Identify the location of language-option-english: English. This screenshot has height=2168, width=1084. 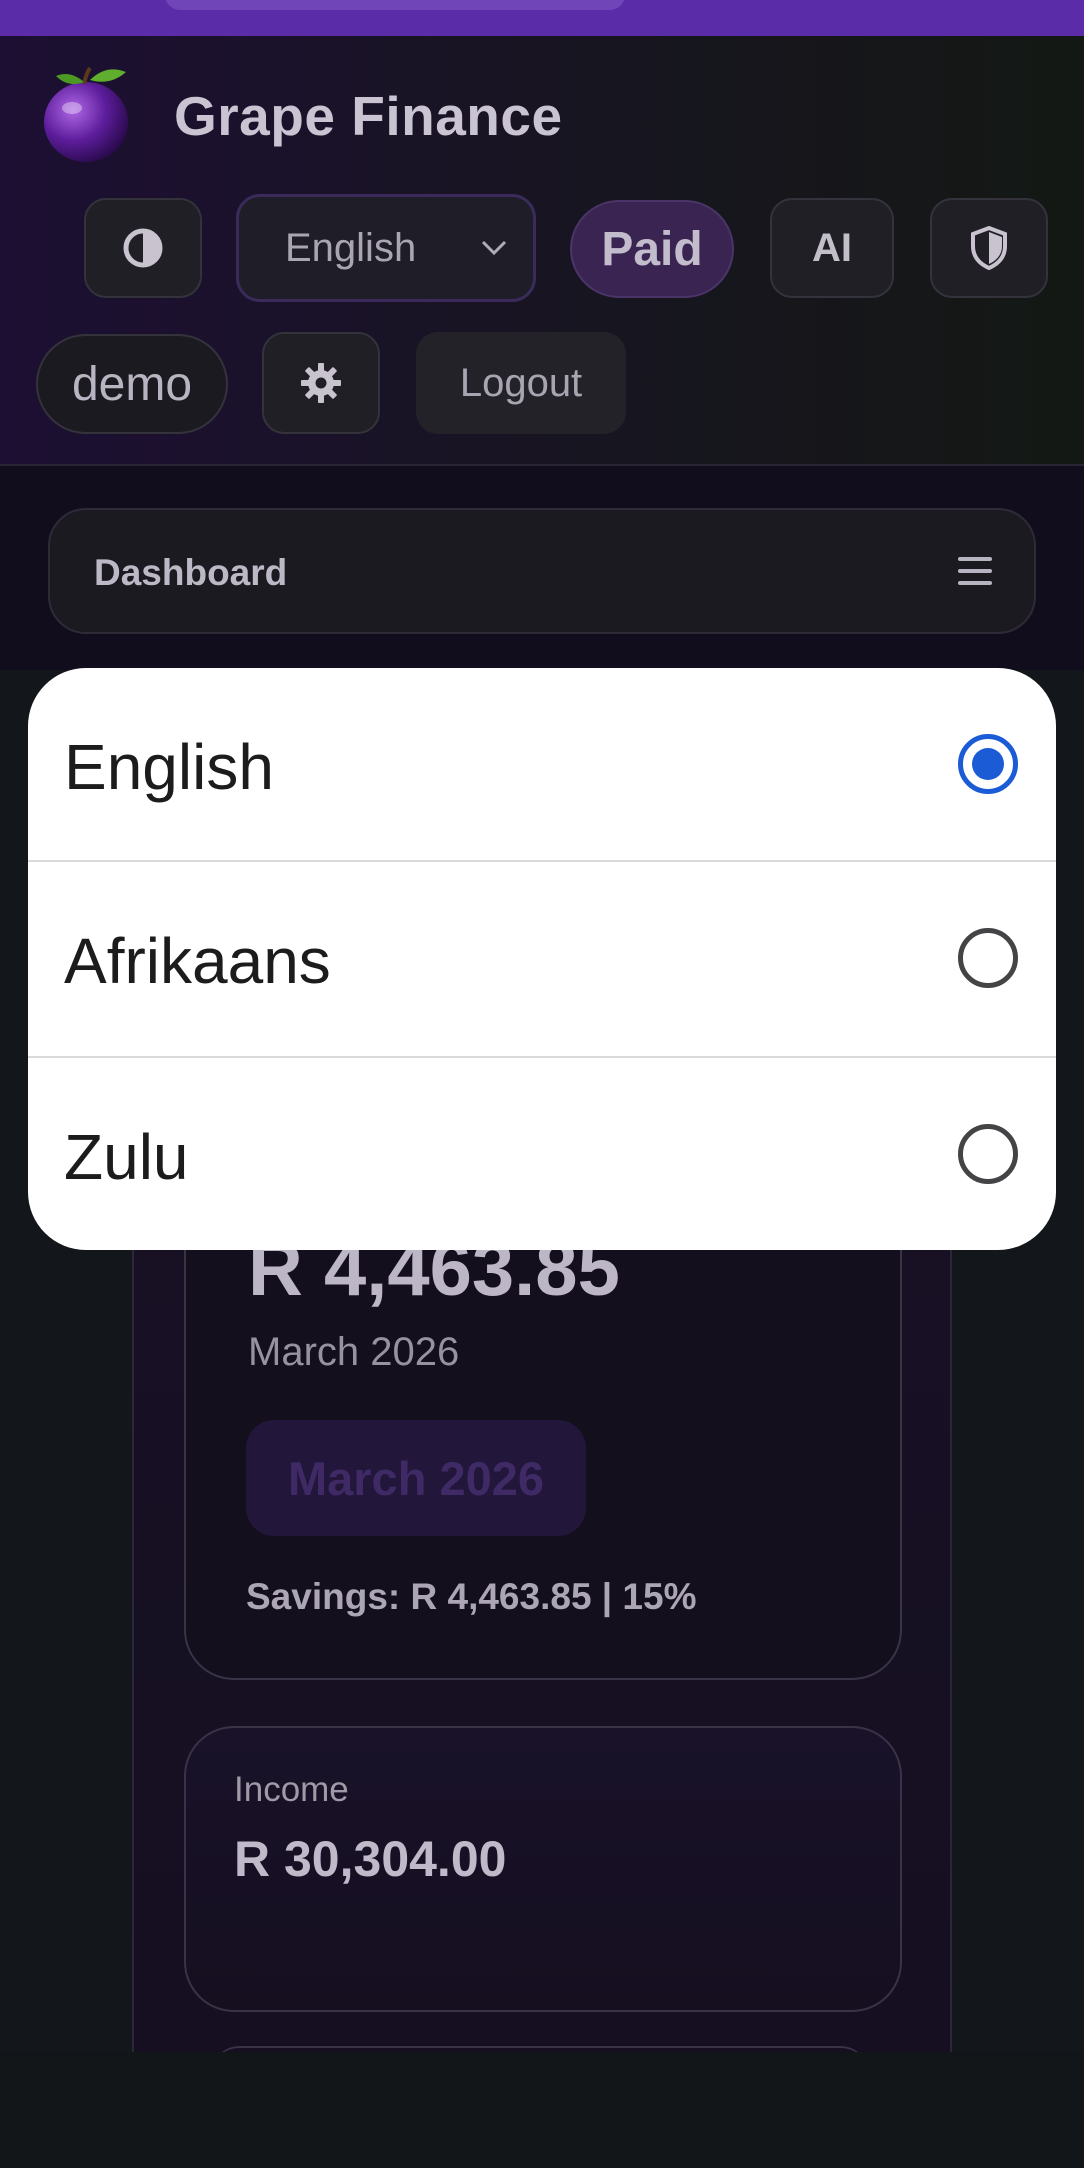
(542, 765).